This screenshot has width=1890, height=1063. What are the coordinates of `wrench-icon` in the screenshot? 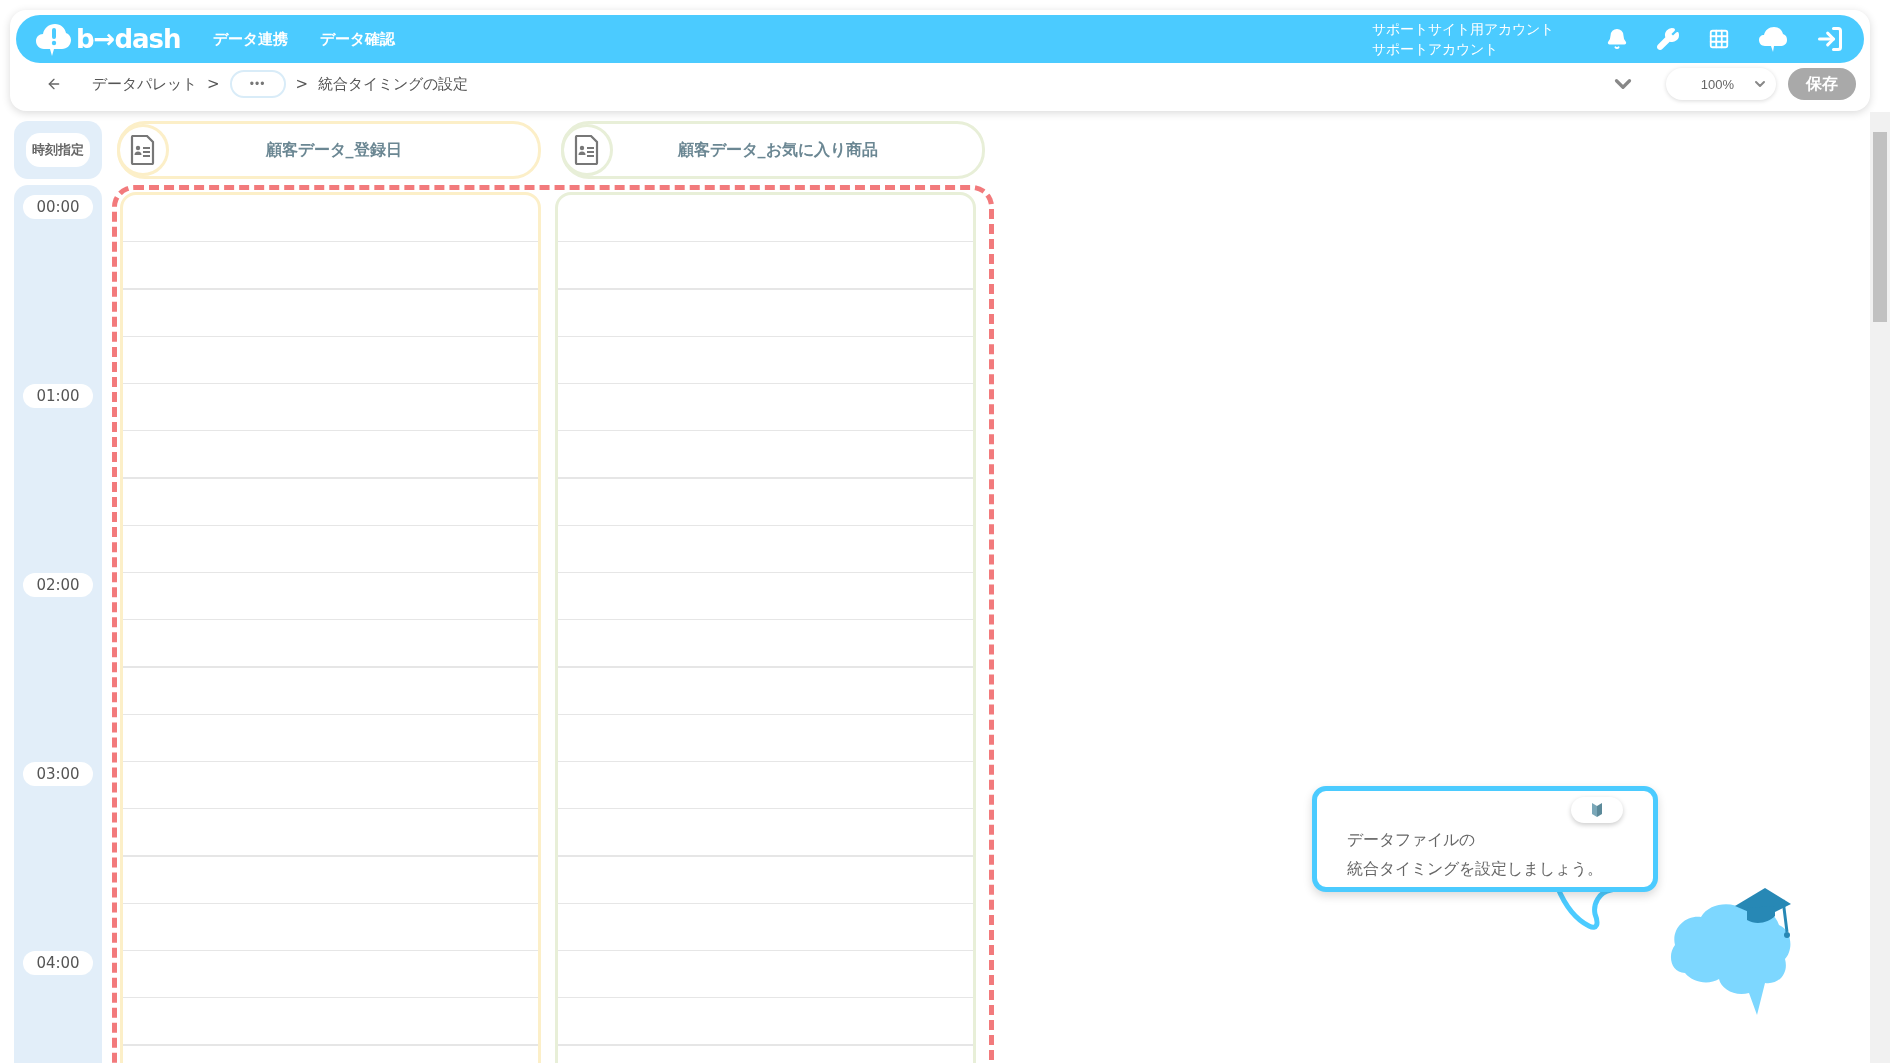 It's located at (1668, 39).